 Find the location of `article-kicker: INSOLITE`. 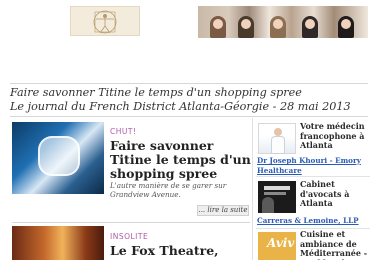

article-kicker: INSOLITE is located at coordinates (129, 236).